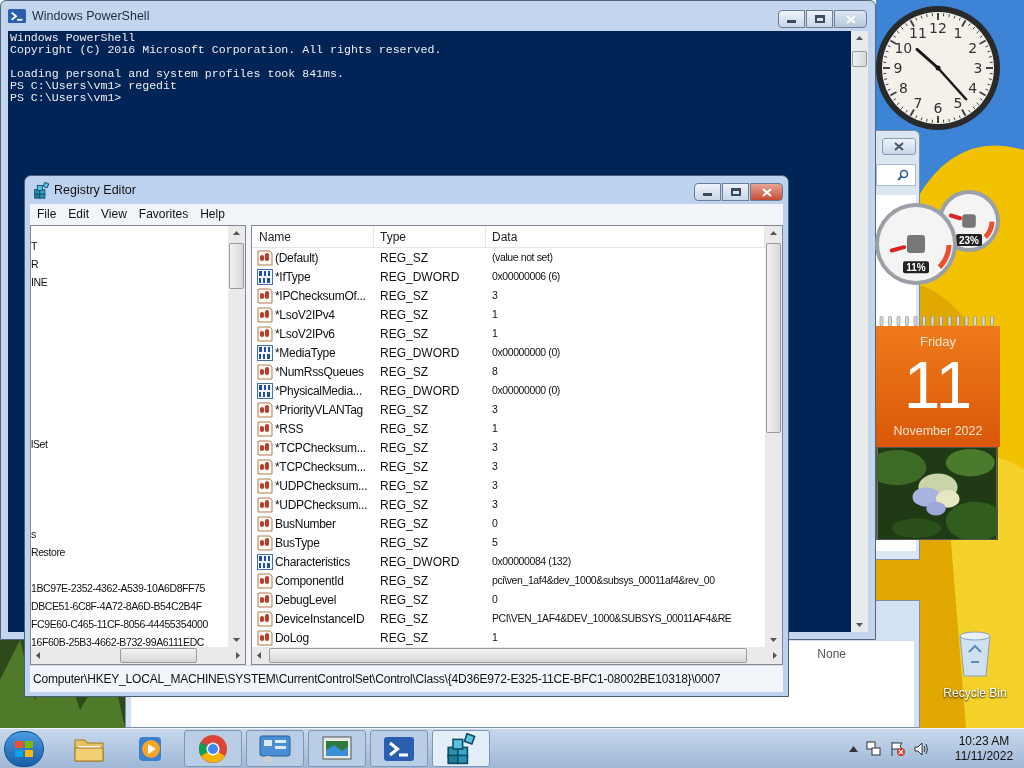  I want to click on tree-item: DBCE51-6C8F-4A72-8A6D-B54C2B4F, so click(116, 607).